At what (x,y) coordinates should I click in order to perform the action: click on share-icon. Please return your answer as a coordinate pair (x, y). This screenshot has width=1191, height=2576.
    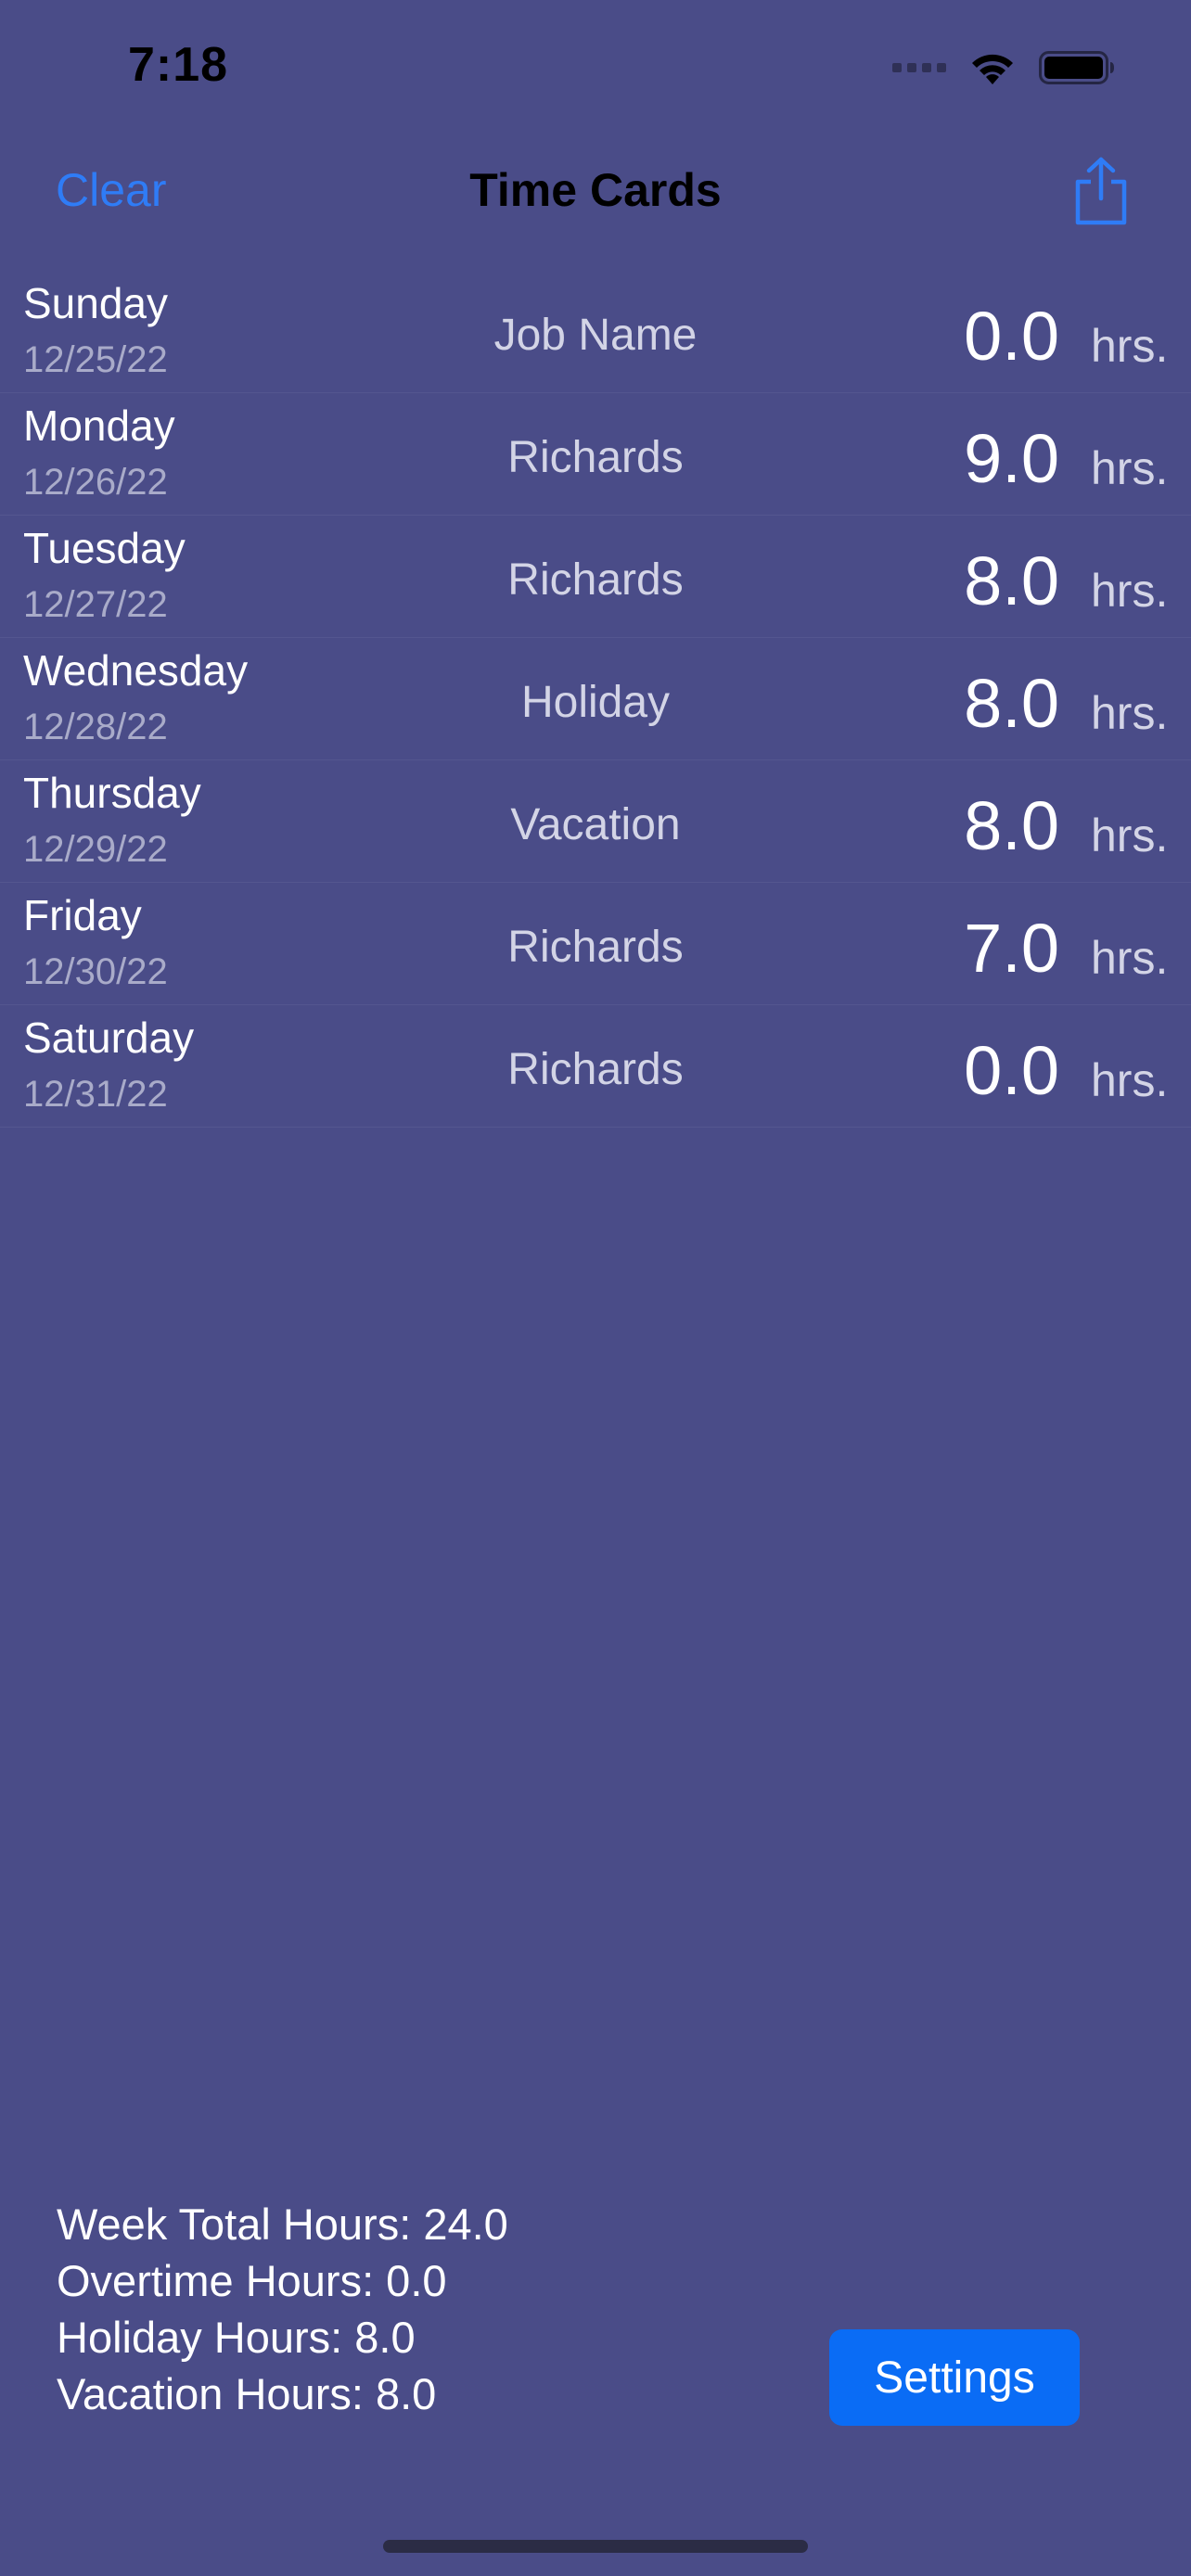
    Looking at the image, I should click on (1101, 191).